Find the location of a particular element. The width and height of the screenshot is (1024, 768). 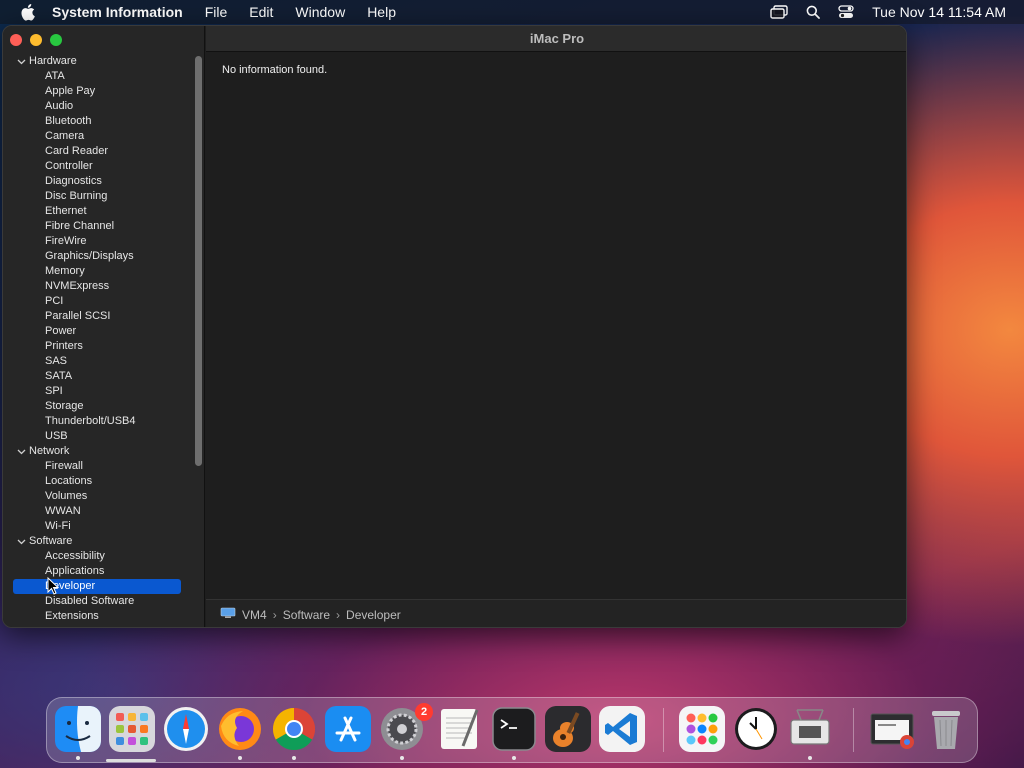

tree-item: WWAN is located at coordinates (98, 511).